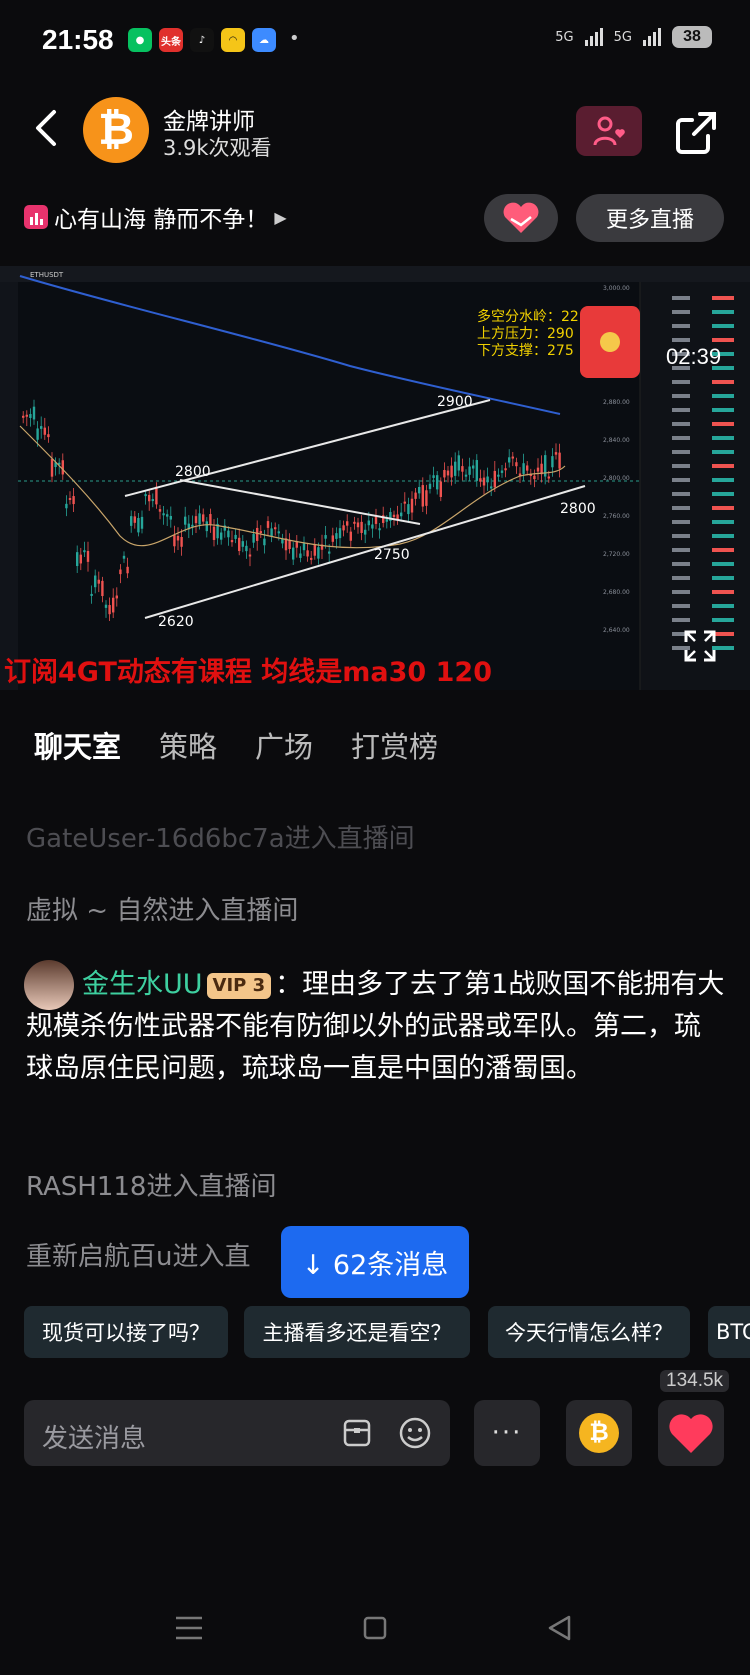 This screenshot has width=750, height=1675. What do you see at coordinates (616, 554) in the screenshot?
I see `price-tick-label: 2,720.00` at bounding box center [616, 554].